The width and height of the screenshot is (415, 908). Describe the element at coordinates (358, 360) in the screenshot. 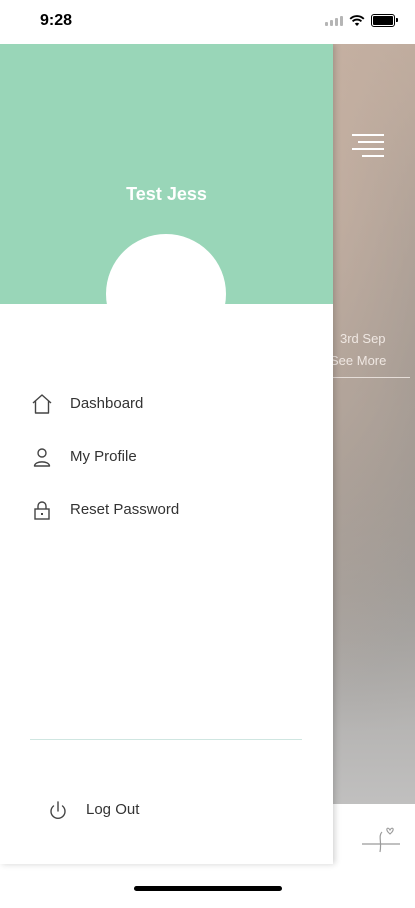

I see `see-more-link: See More` at that location.